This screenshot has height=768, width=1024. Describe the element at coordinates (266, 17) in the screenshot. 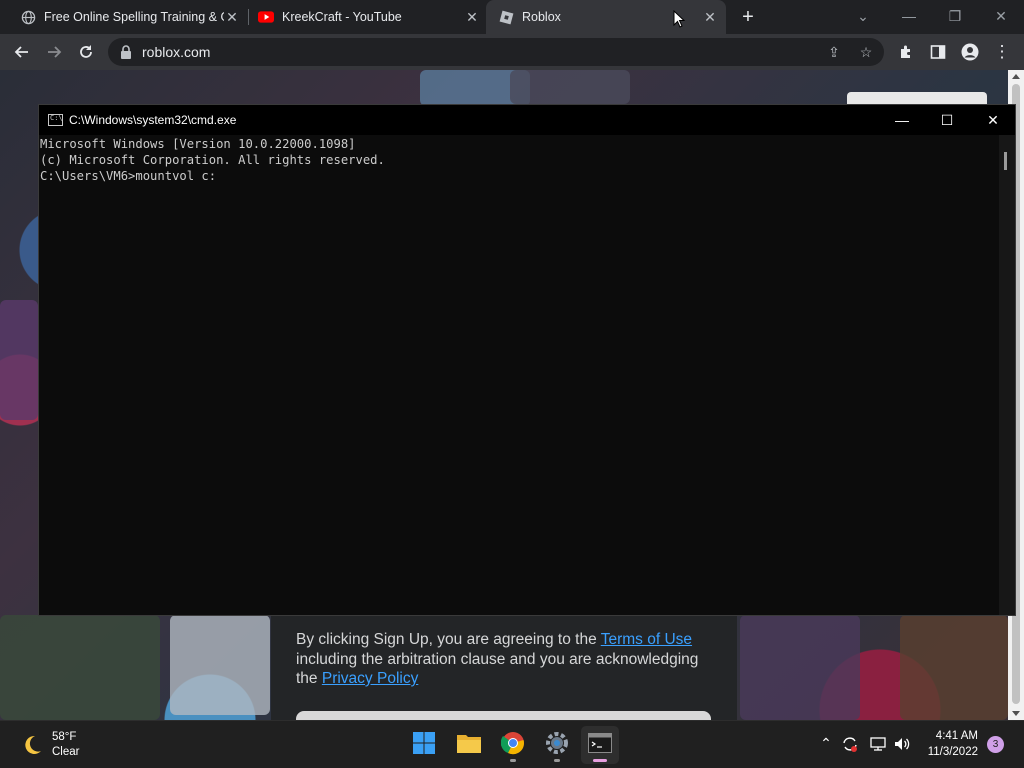

I see `youtube-icon` at that location.